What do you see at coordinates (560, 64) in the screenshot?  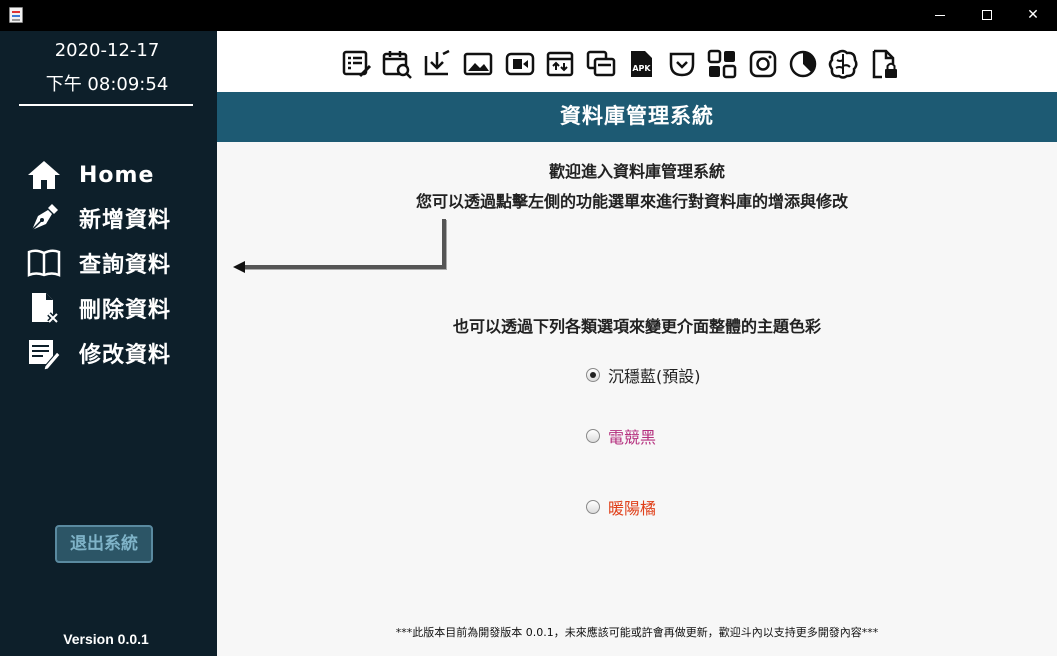 I see `calendar-upload-icon` at bounding box center [560, 64].